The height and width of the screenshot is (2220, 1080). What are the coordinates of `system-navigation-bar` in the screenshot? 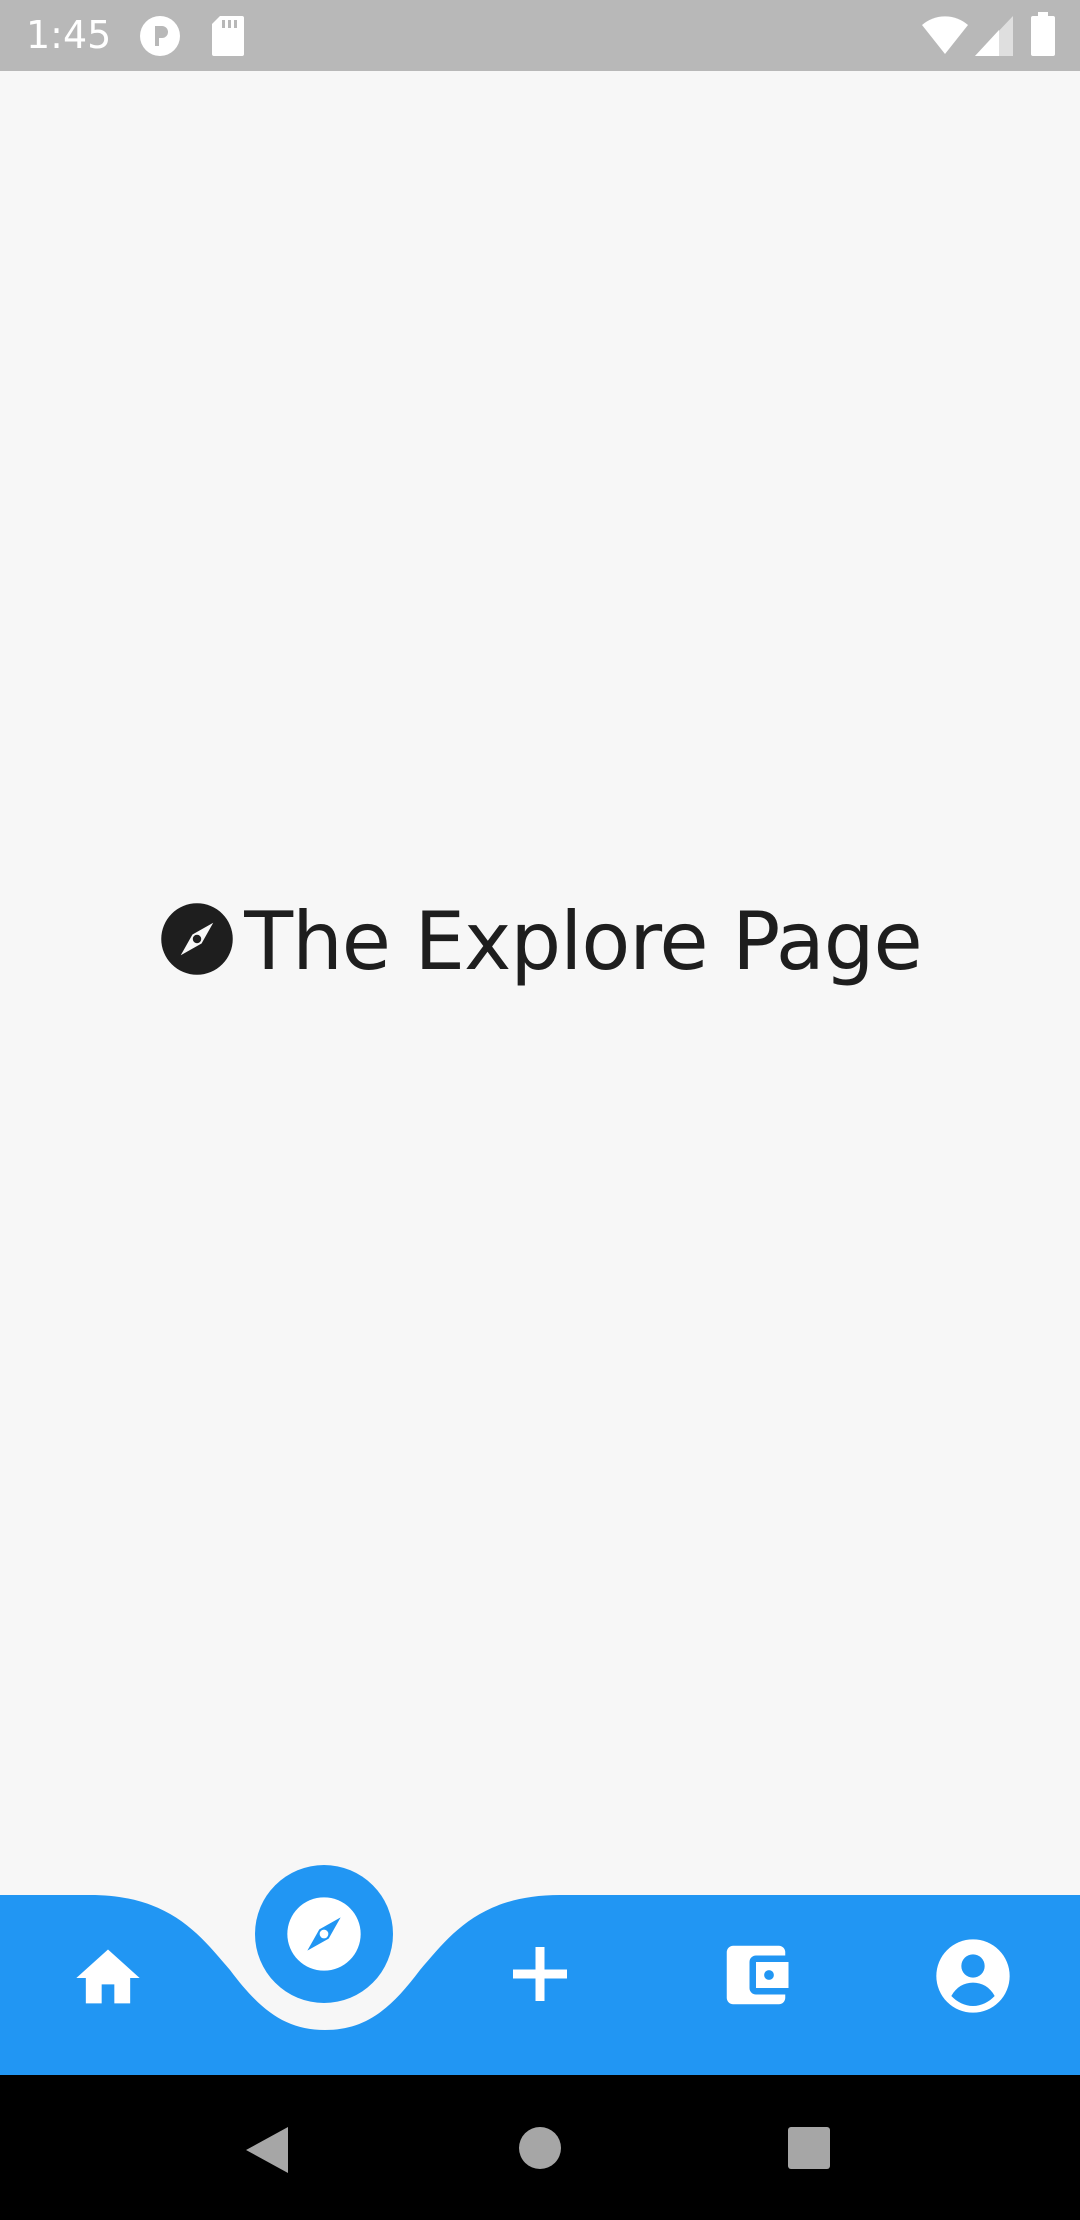 It's located at (540, 2147).